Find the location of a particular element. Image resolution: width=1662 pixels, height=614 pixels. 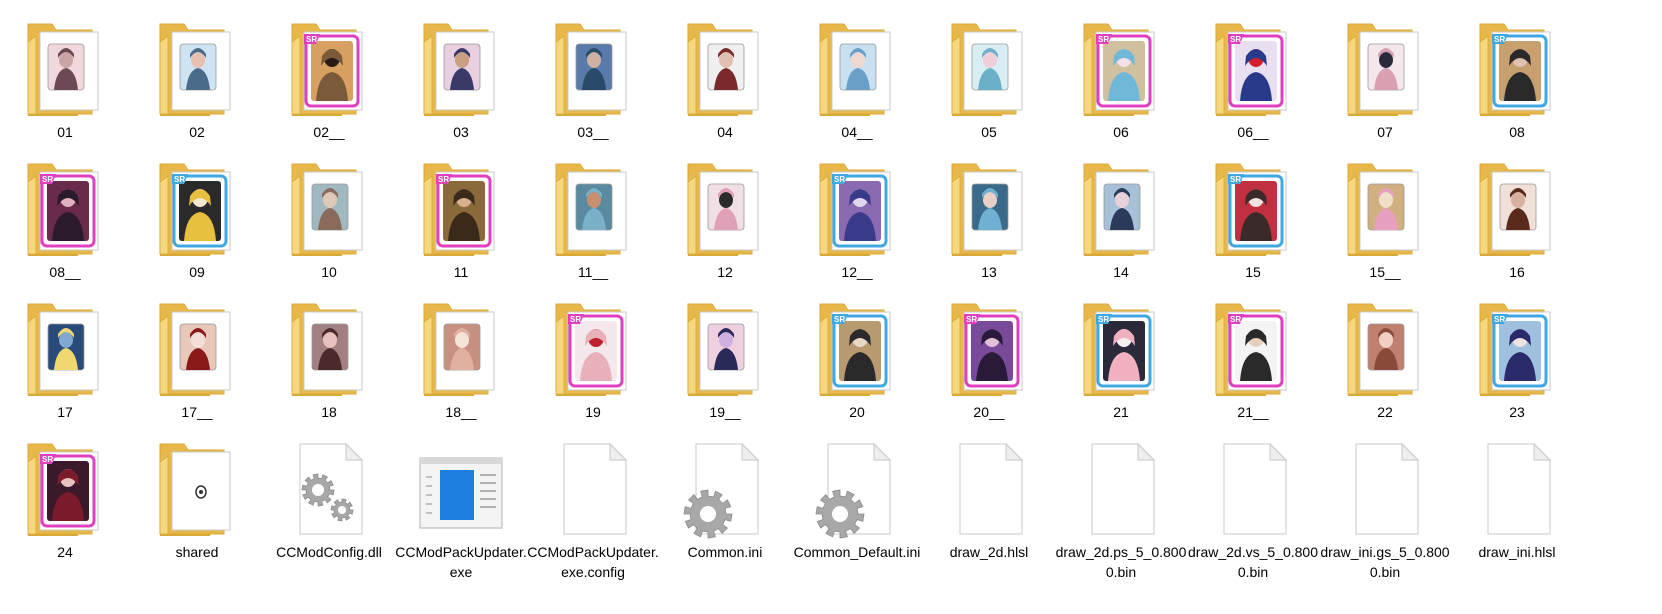

file-item: CCModConfig.dll is located at coordinates (329, 490).